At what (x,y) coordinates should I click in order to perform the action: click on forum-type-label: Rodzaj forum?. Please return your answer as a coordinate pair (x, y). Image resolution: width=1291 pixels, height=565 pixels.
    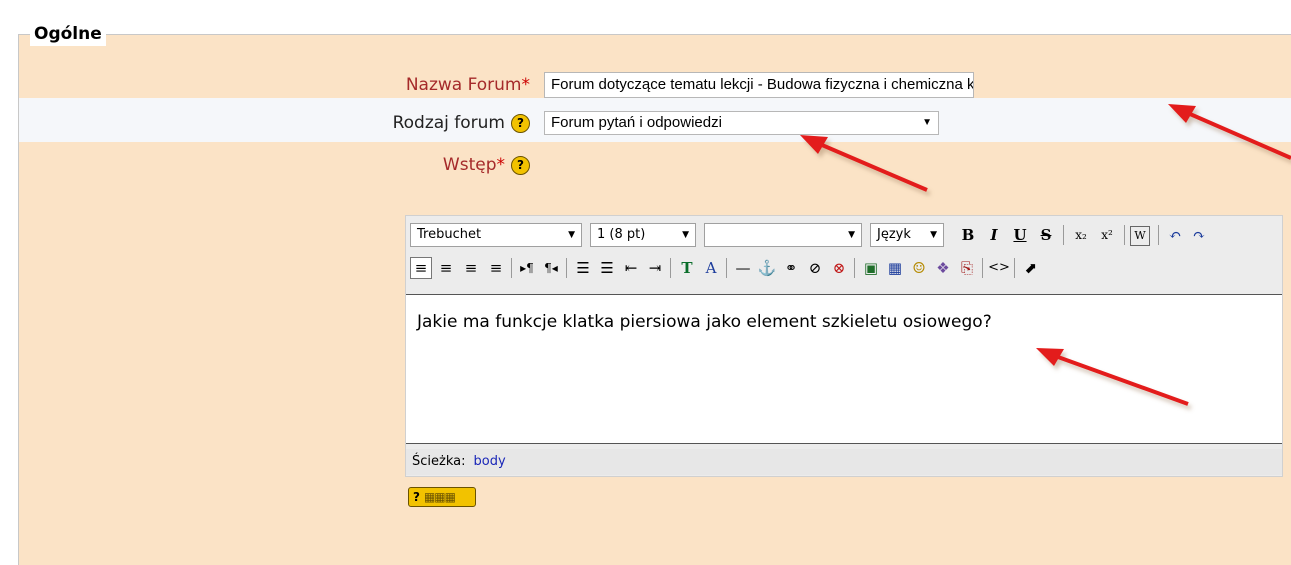
    Looking at the image, I should click on (395, 123).